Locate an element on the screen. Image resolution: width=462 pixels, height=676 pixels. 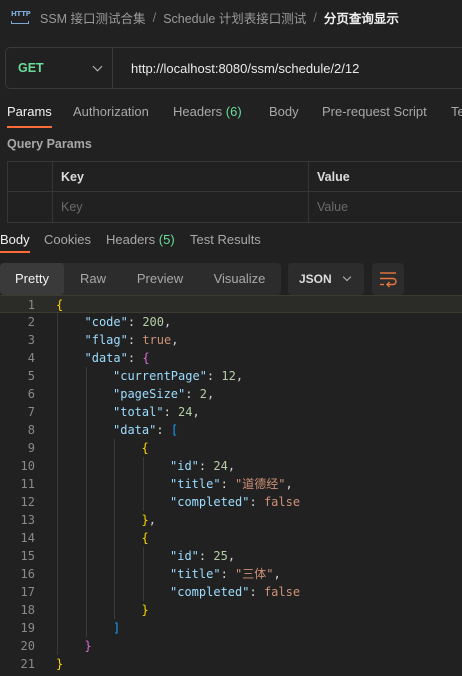
param-value-input: Value is located at coordinates (328, 207).